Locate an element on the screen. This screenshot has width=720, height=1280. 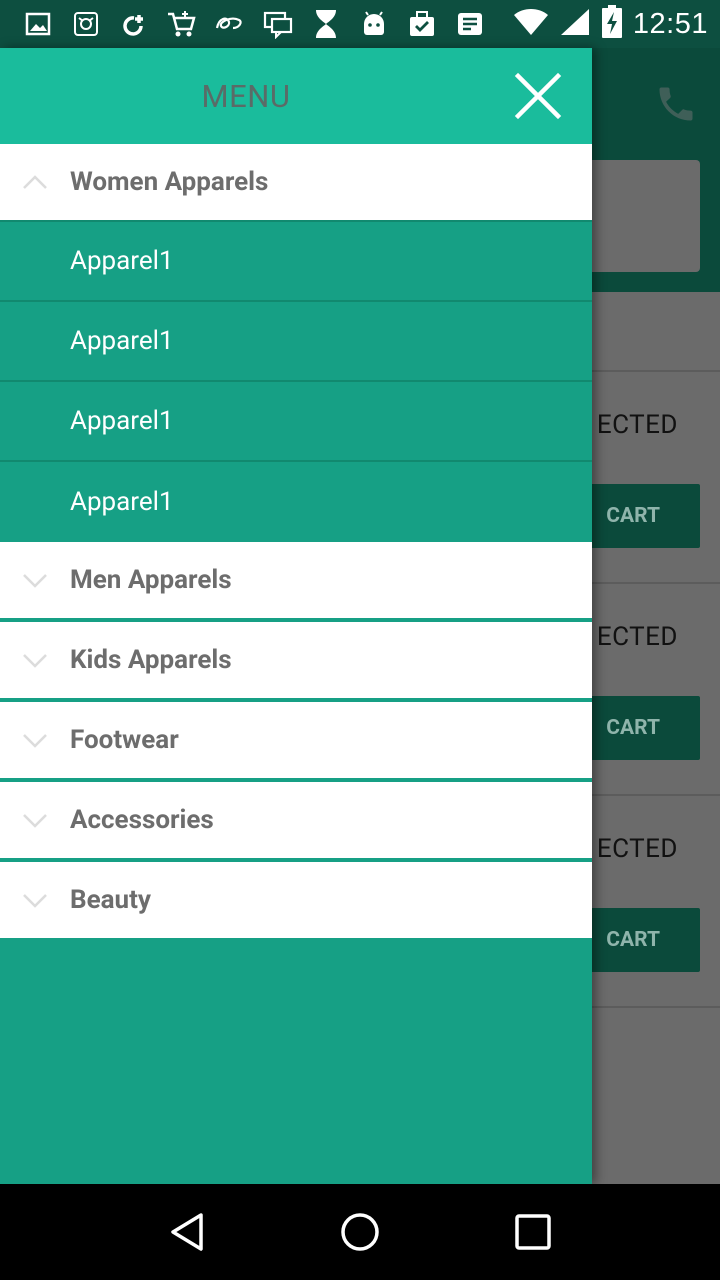
hourglass-icon is located at coordinates (325, 24).